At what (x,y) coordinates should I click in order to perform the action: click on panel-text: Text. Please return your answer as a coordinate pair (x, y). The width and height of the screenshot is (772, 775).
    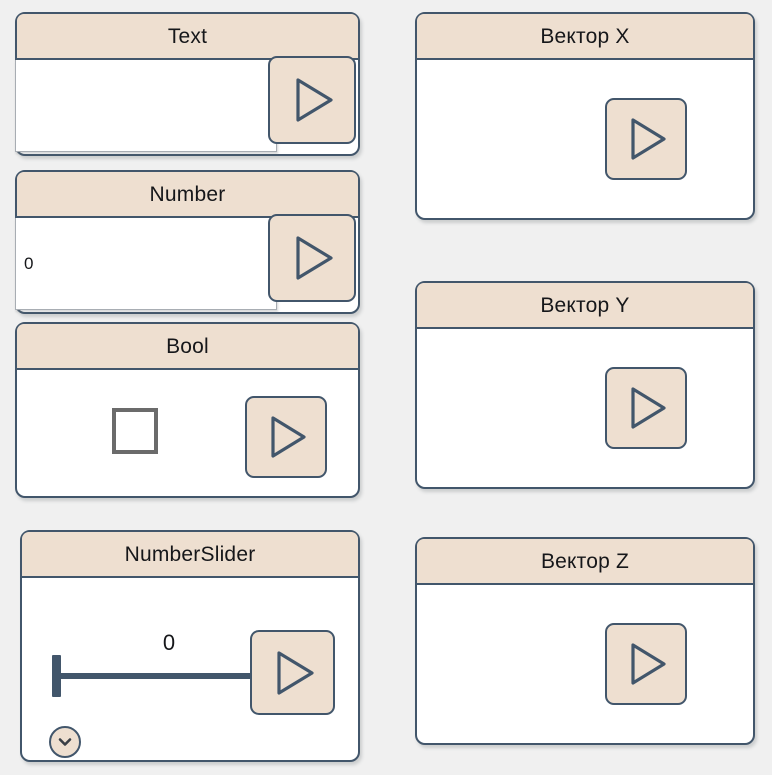
    Looking at the image, I should click on (187, 84).